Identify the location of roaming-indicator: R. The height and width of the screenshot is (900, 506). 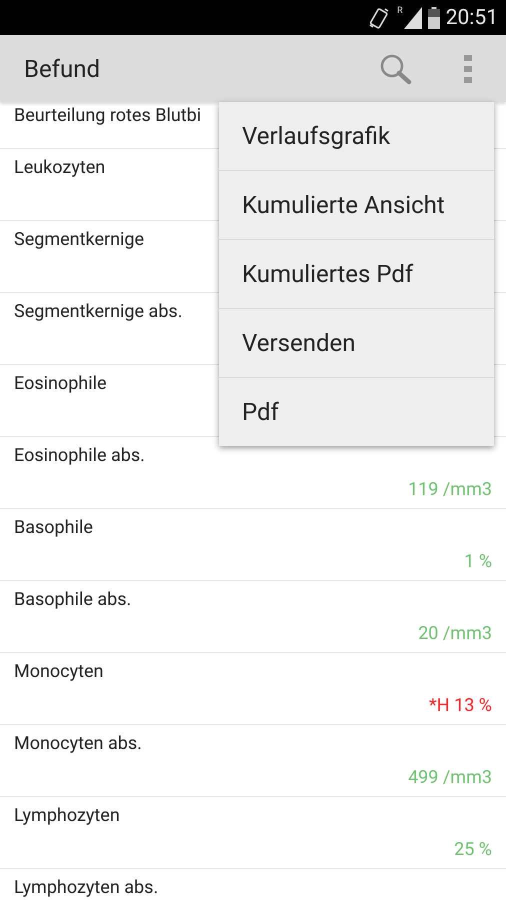
(400, 11).